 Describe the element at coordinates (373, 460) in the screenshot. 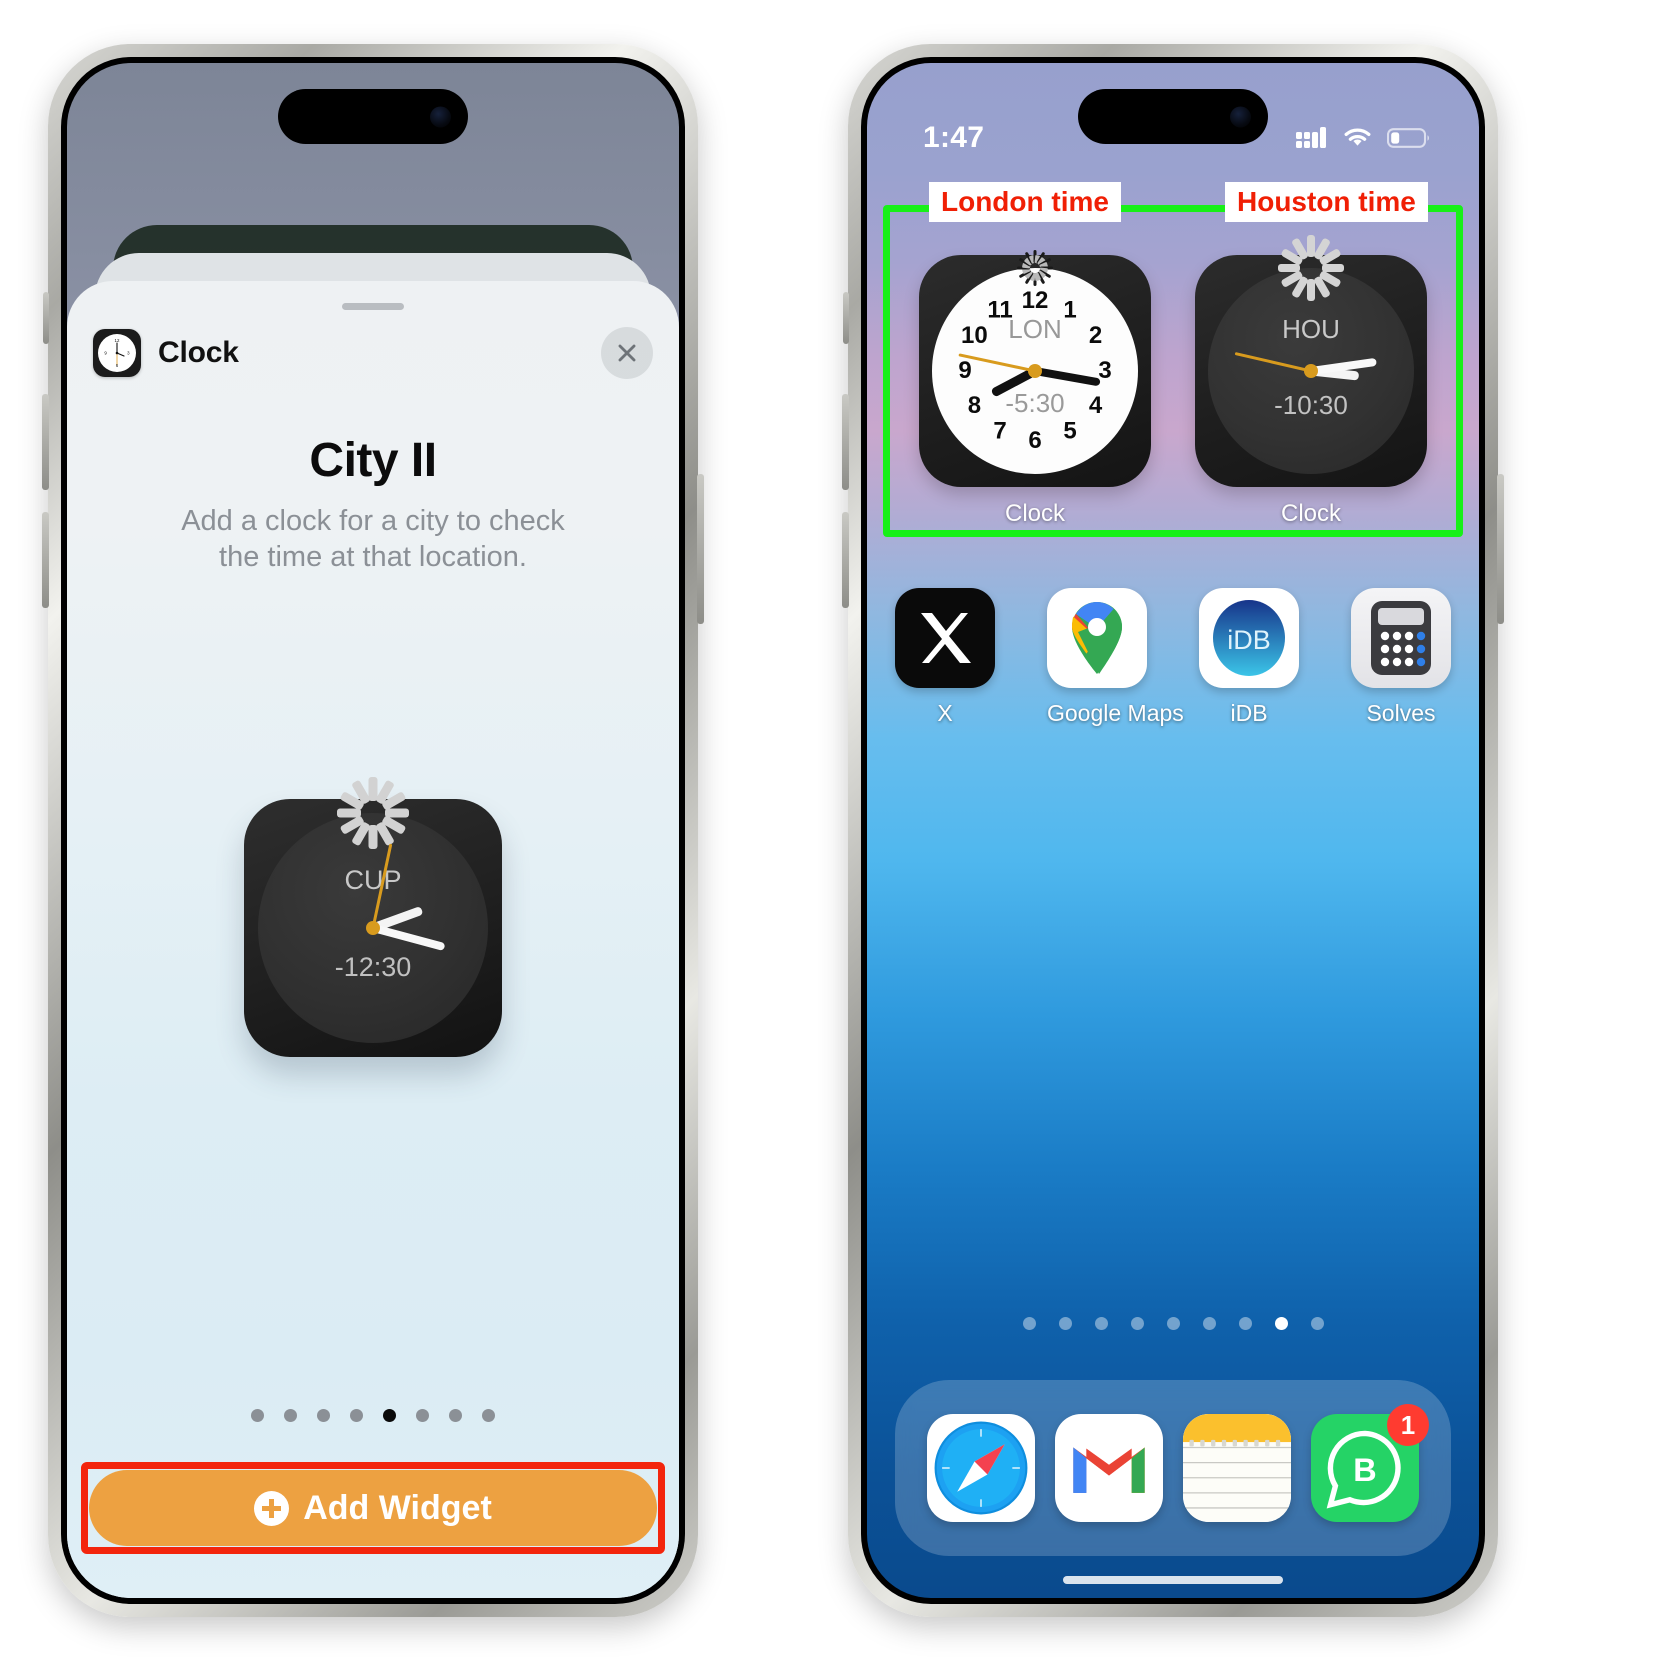

I see `widget-title: City II` at that location.